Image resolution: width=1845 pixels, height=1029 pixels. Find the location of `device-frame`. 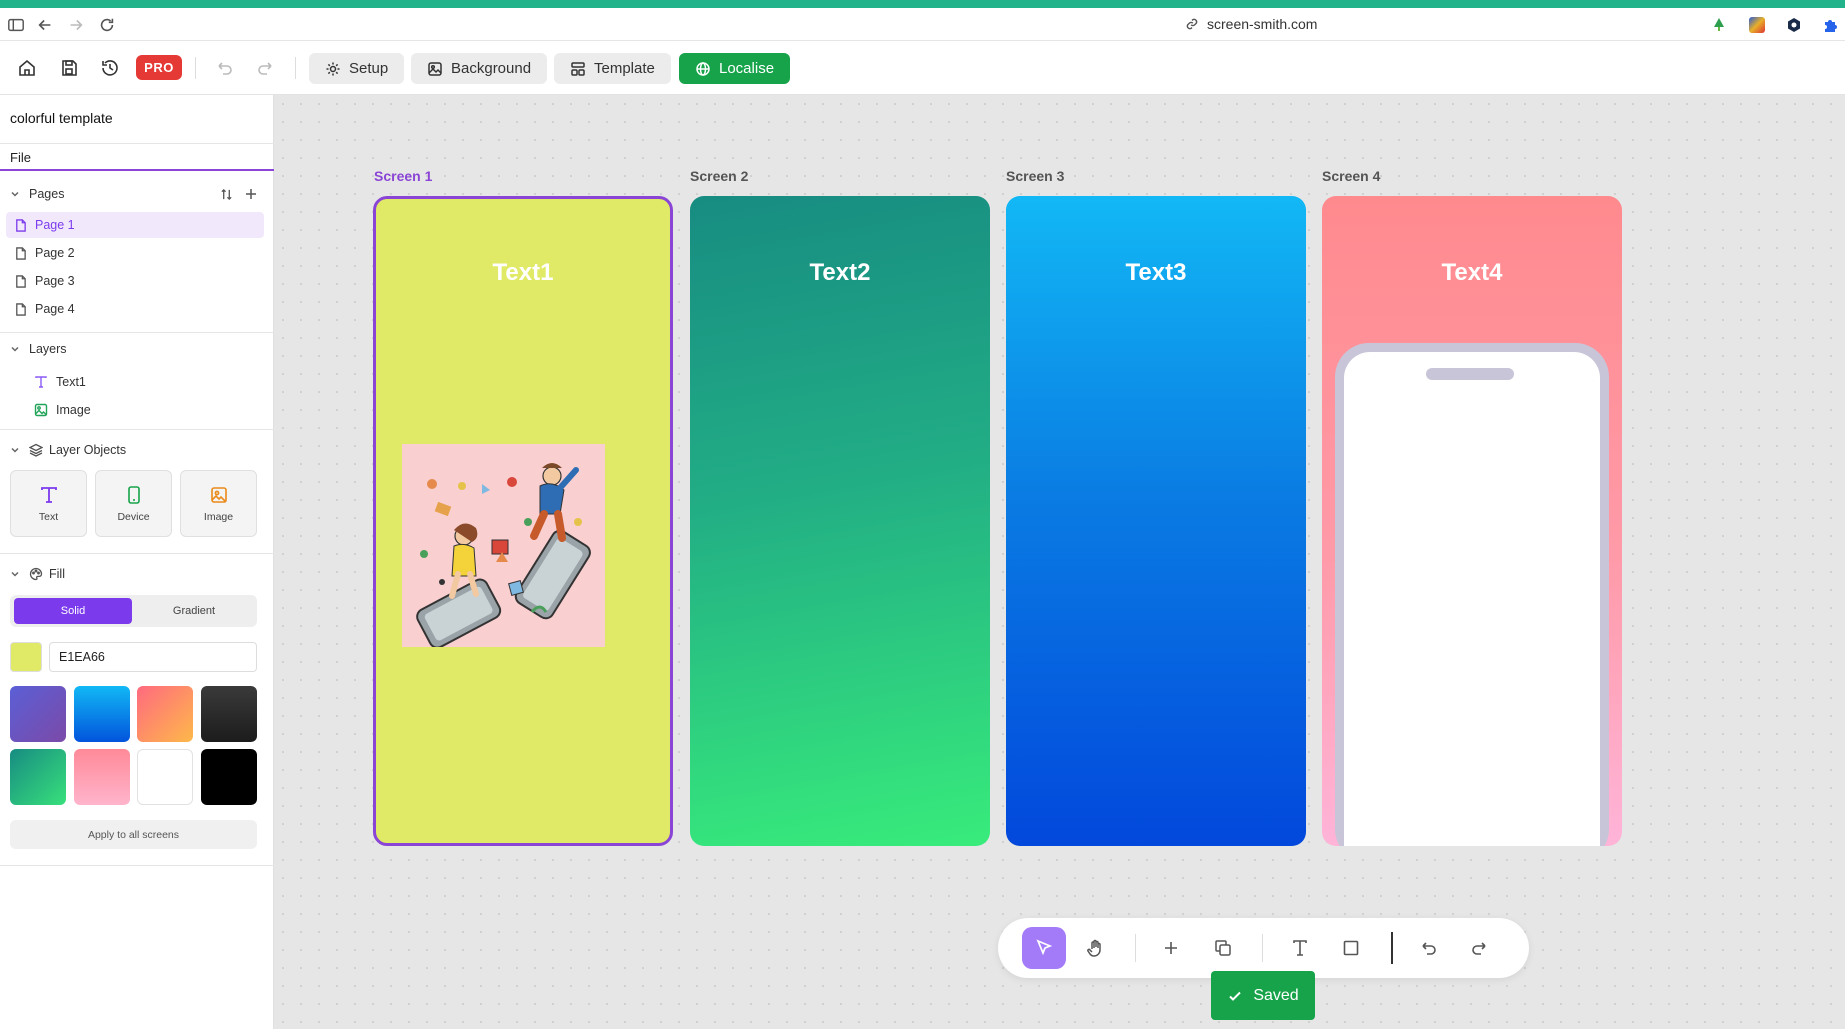

device-frame is located at coordinates (1472, 594).